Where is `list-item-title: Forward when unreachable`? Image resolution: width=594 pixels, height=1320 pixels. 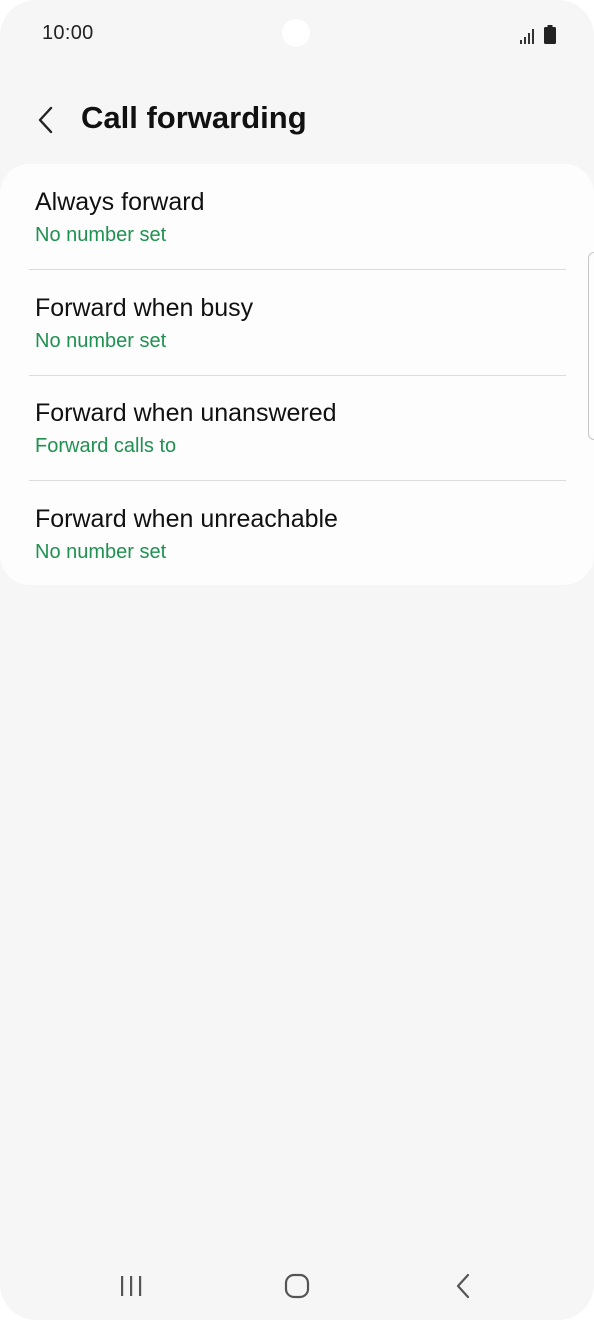
list-item-title: Forward when unreachable is located at coordinates (186, 519).